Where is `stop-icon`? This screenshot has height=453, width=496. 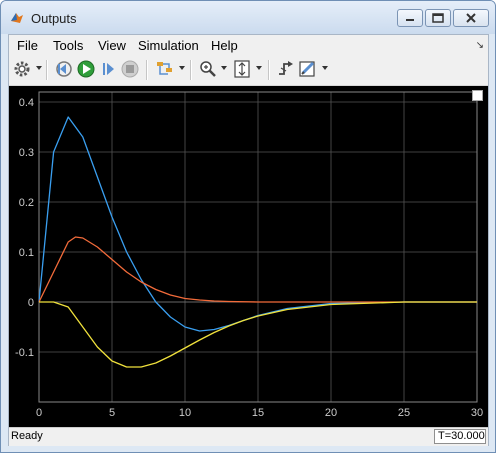
stop-icon is located at coordinates (130, 69).